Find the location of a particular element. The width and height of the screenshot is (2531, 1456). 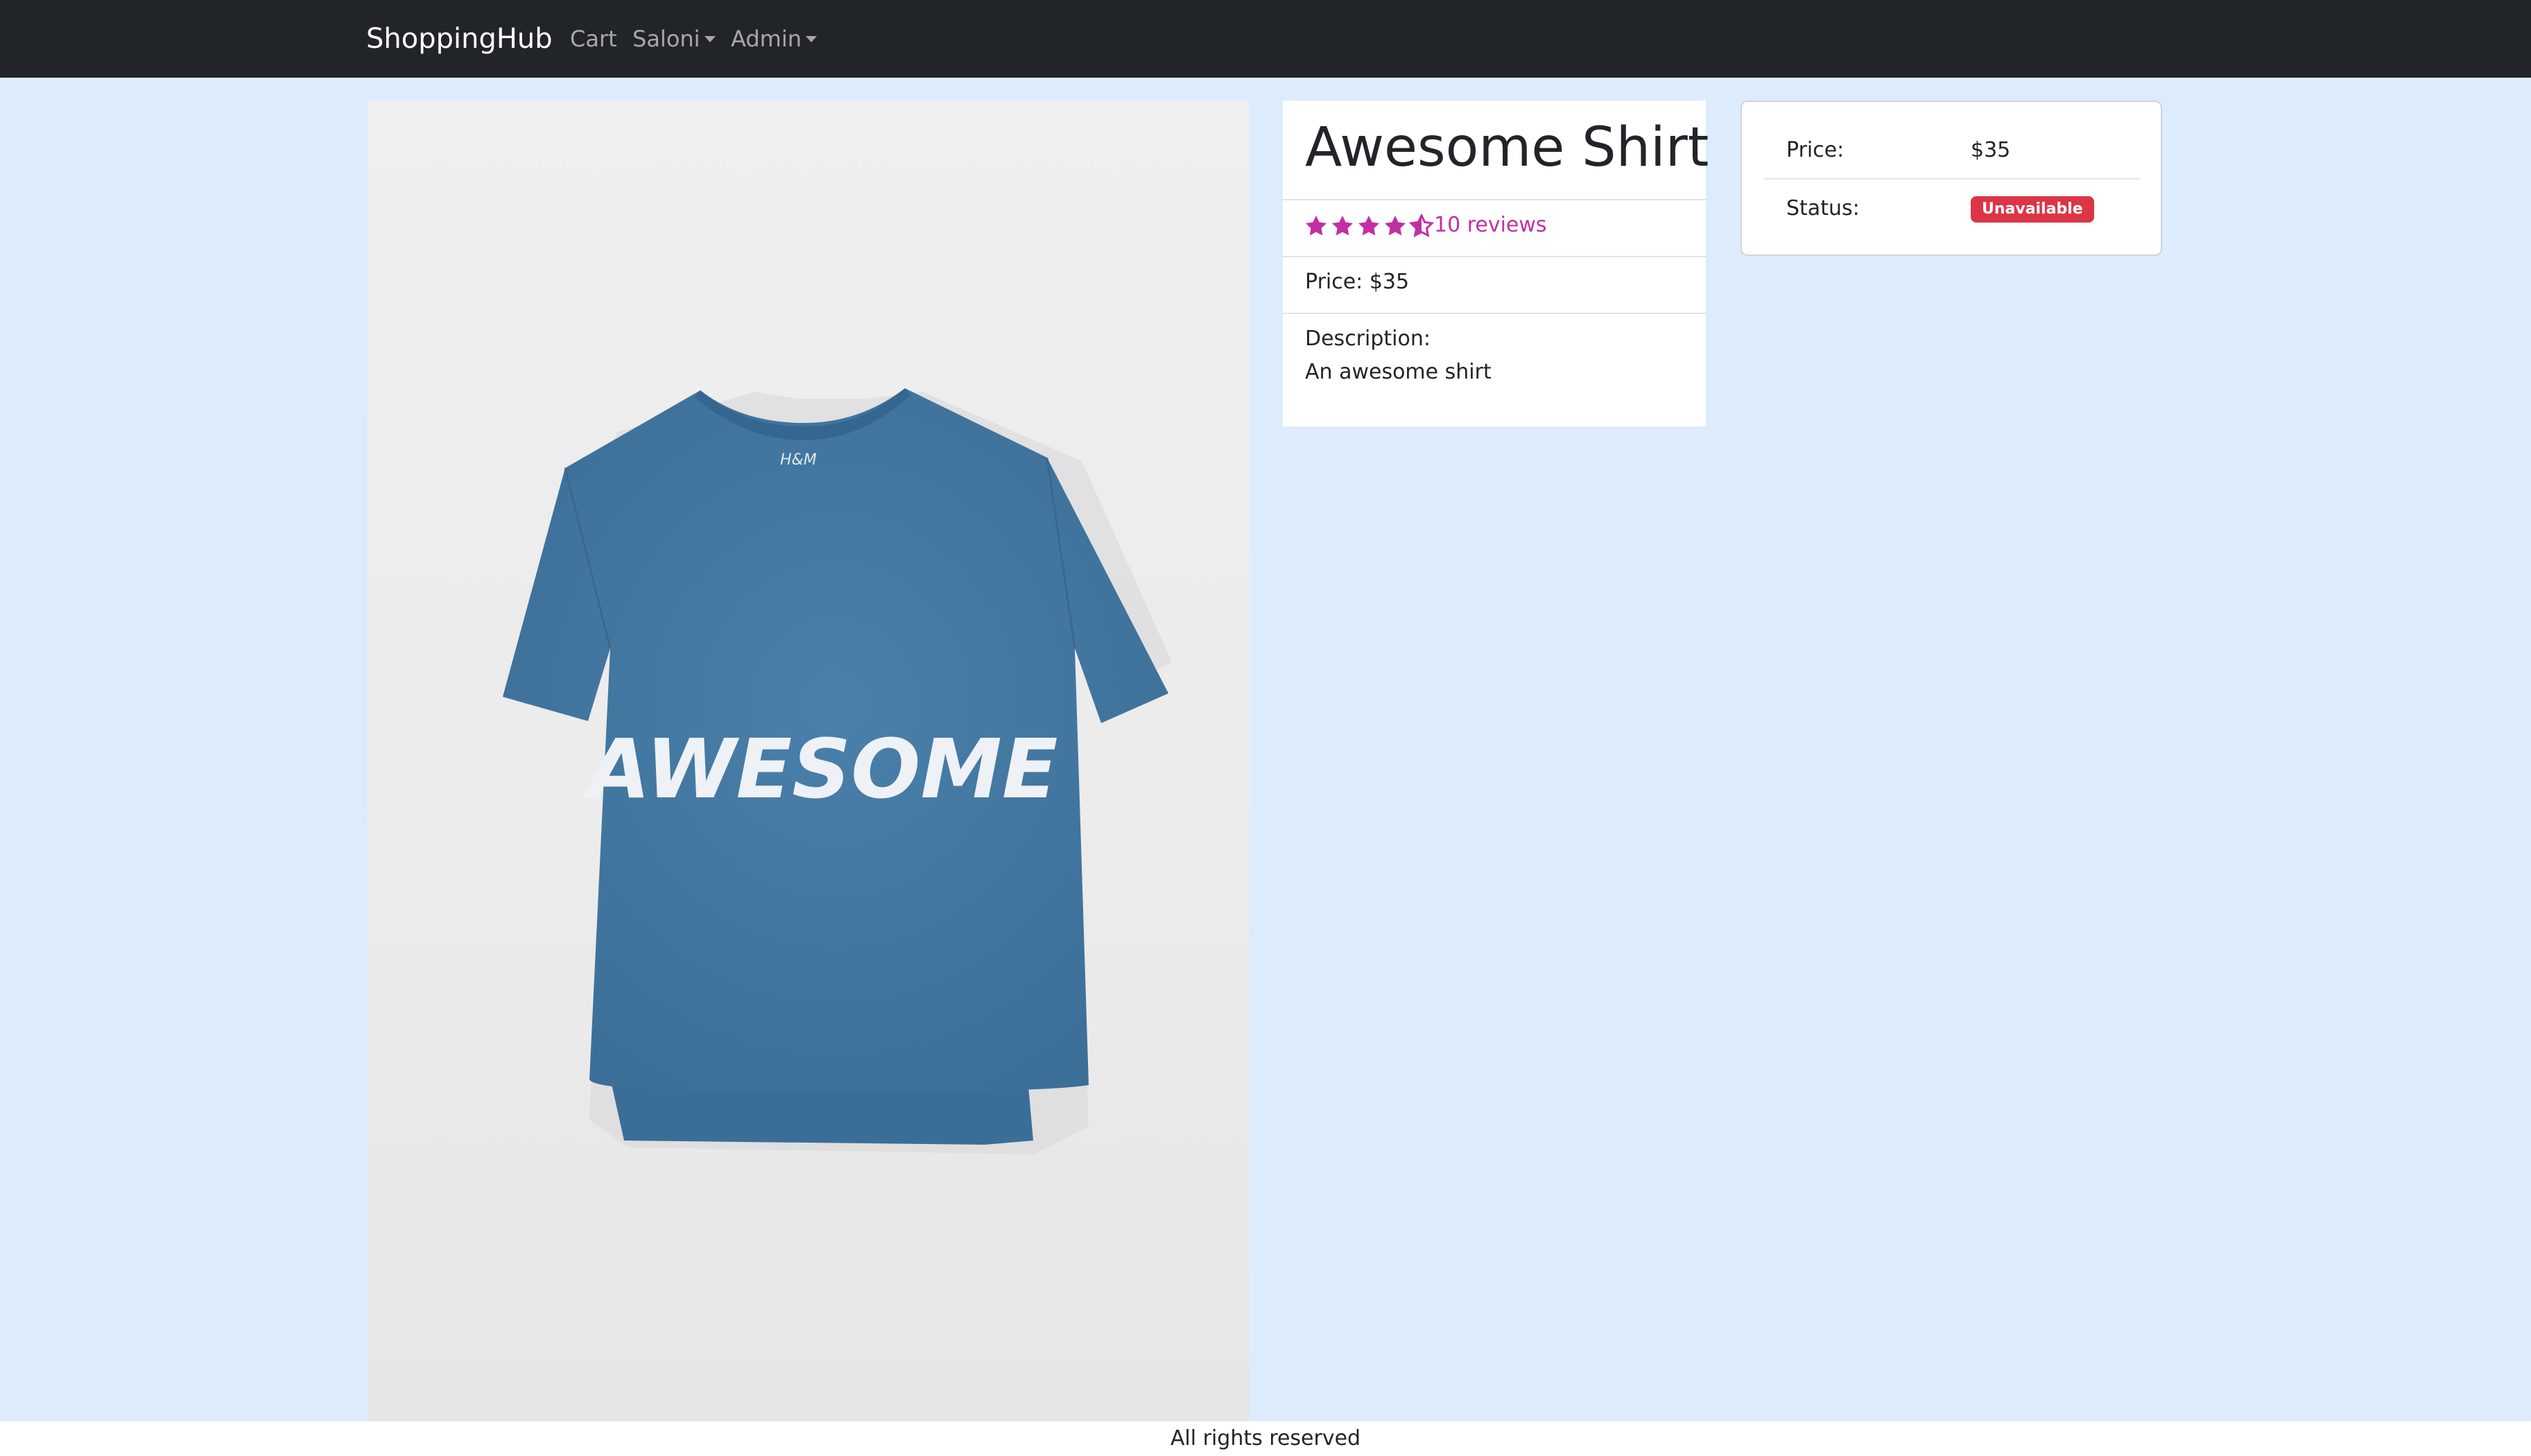

status-label: Status: is located at coordinates (1823, 208).